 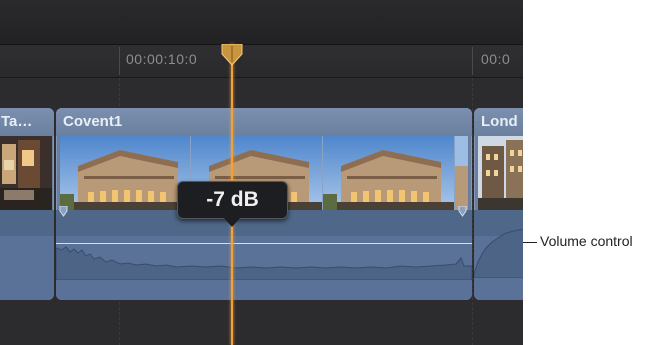 I want to click on ruler-timecode: 00:00:10:0, so click(x=162, y=59).